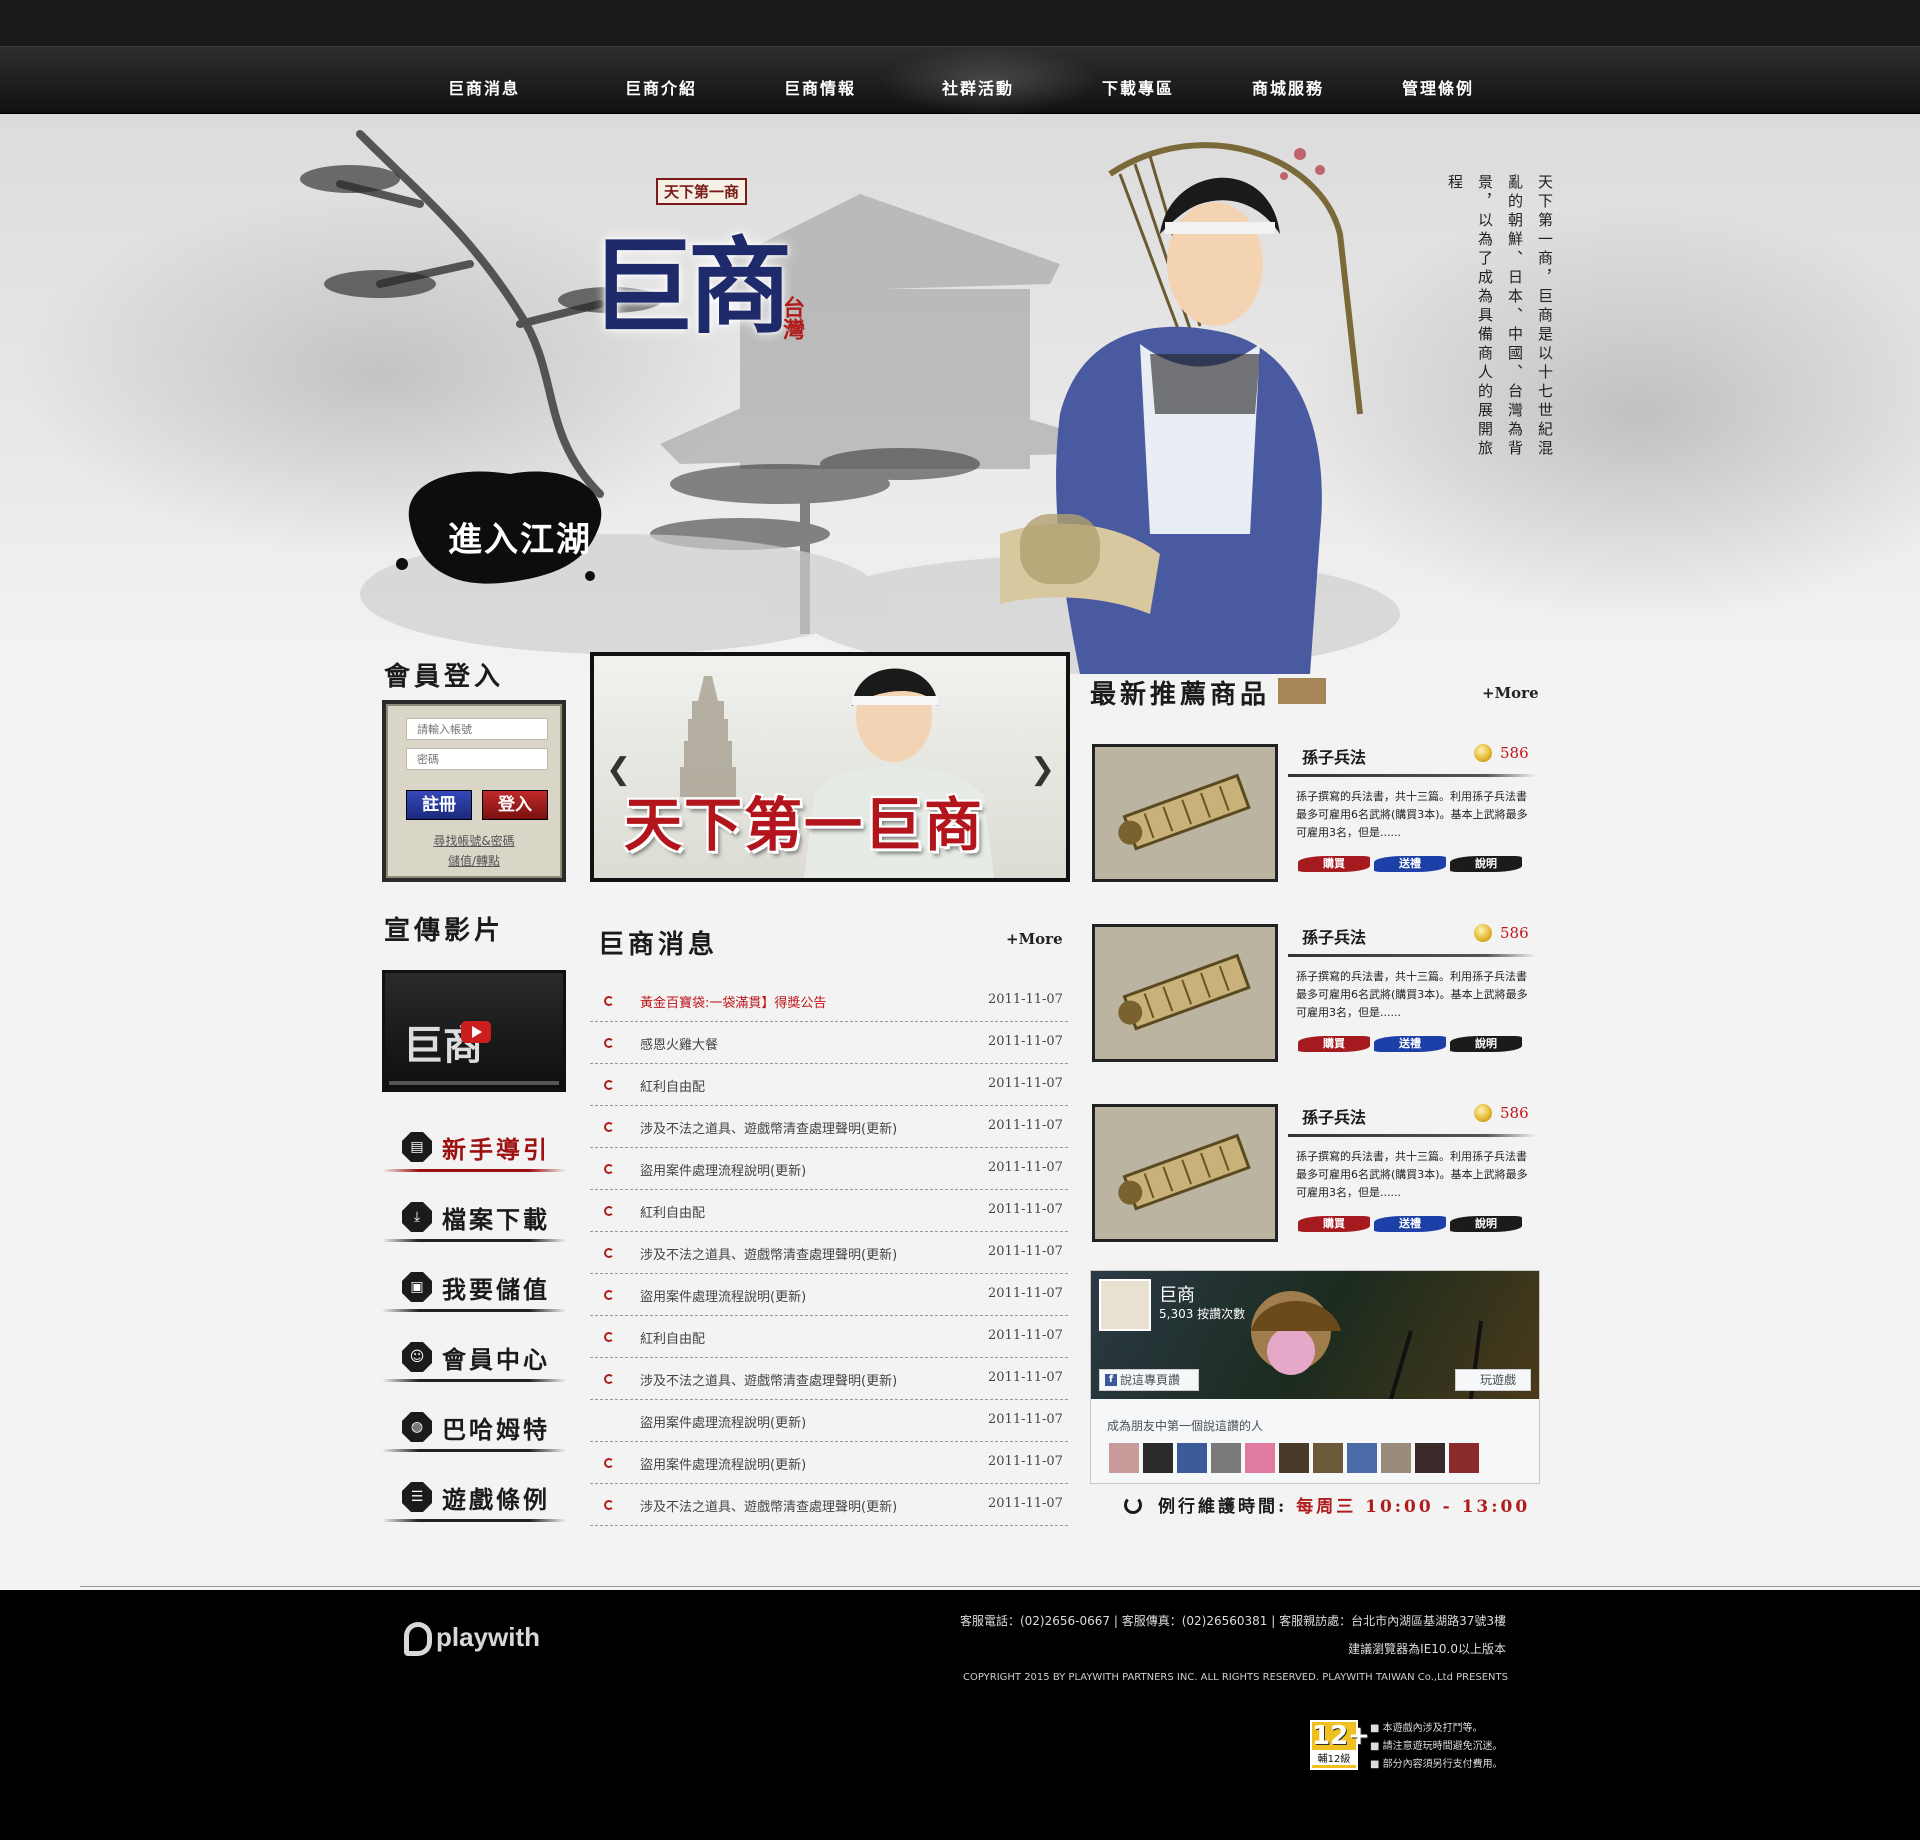  What do you see at coordinates (474, 1148) in the screenshot?
I see `side-menu-button: ▤ 新手導引` at bounding box center [474, 1148].